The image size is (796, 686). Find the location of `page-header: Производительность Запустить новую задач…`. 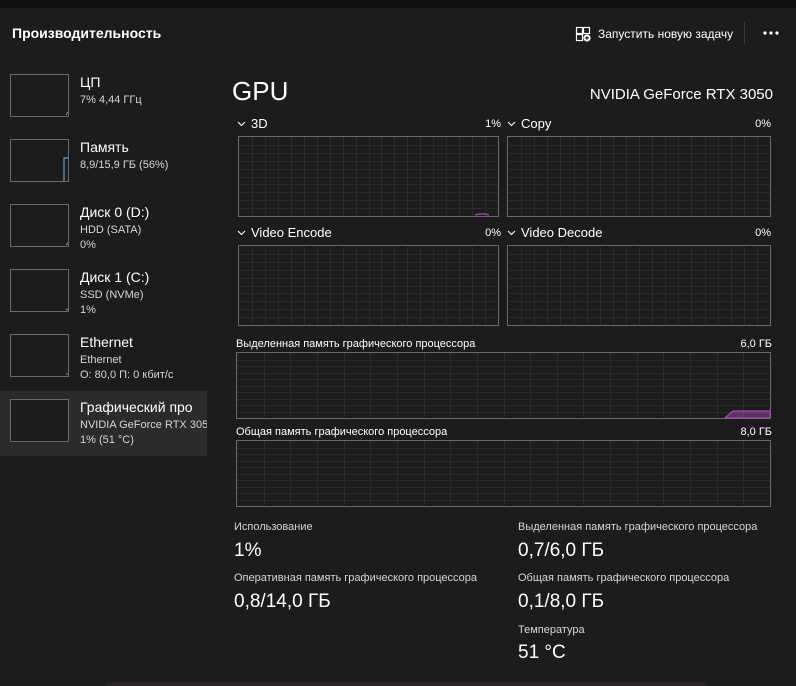

page-header: Производительность Запустить новую задач… is located at coordinates (398, 33).